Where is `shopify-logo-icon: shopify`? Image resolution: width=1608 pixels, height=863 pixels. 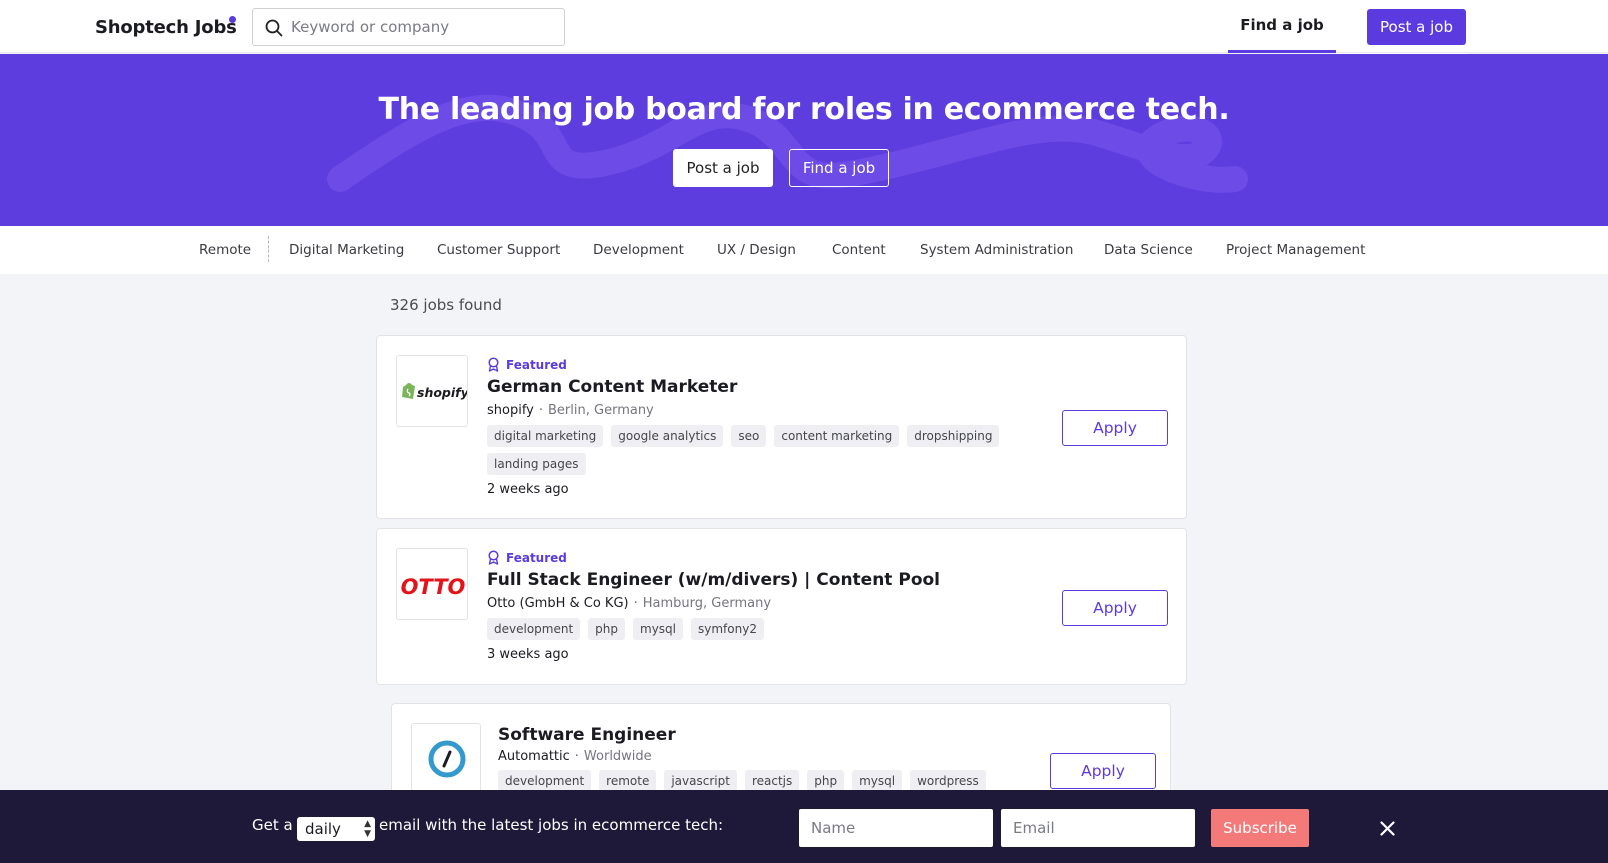
shopify-logo-icon: shopify is located at coordinates (435, 391).